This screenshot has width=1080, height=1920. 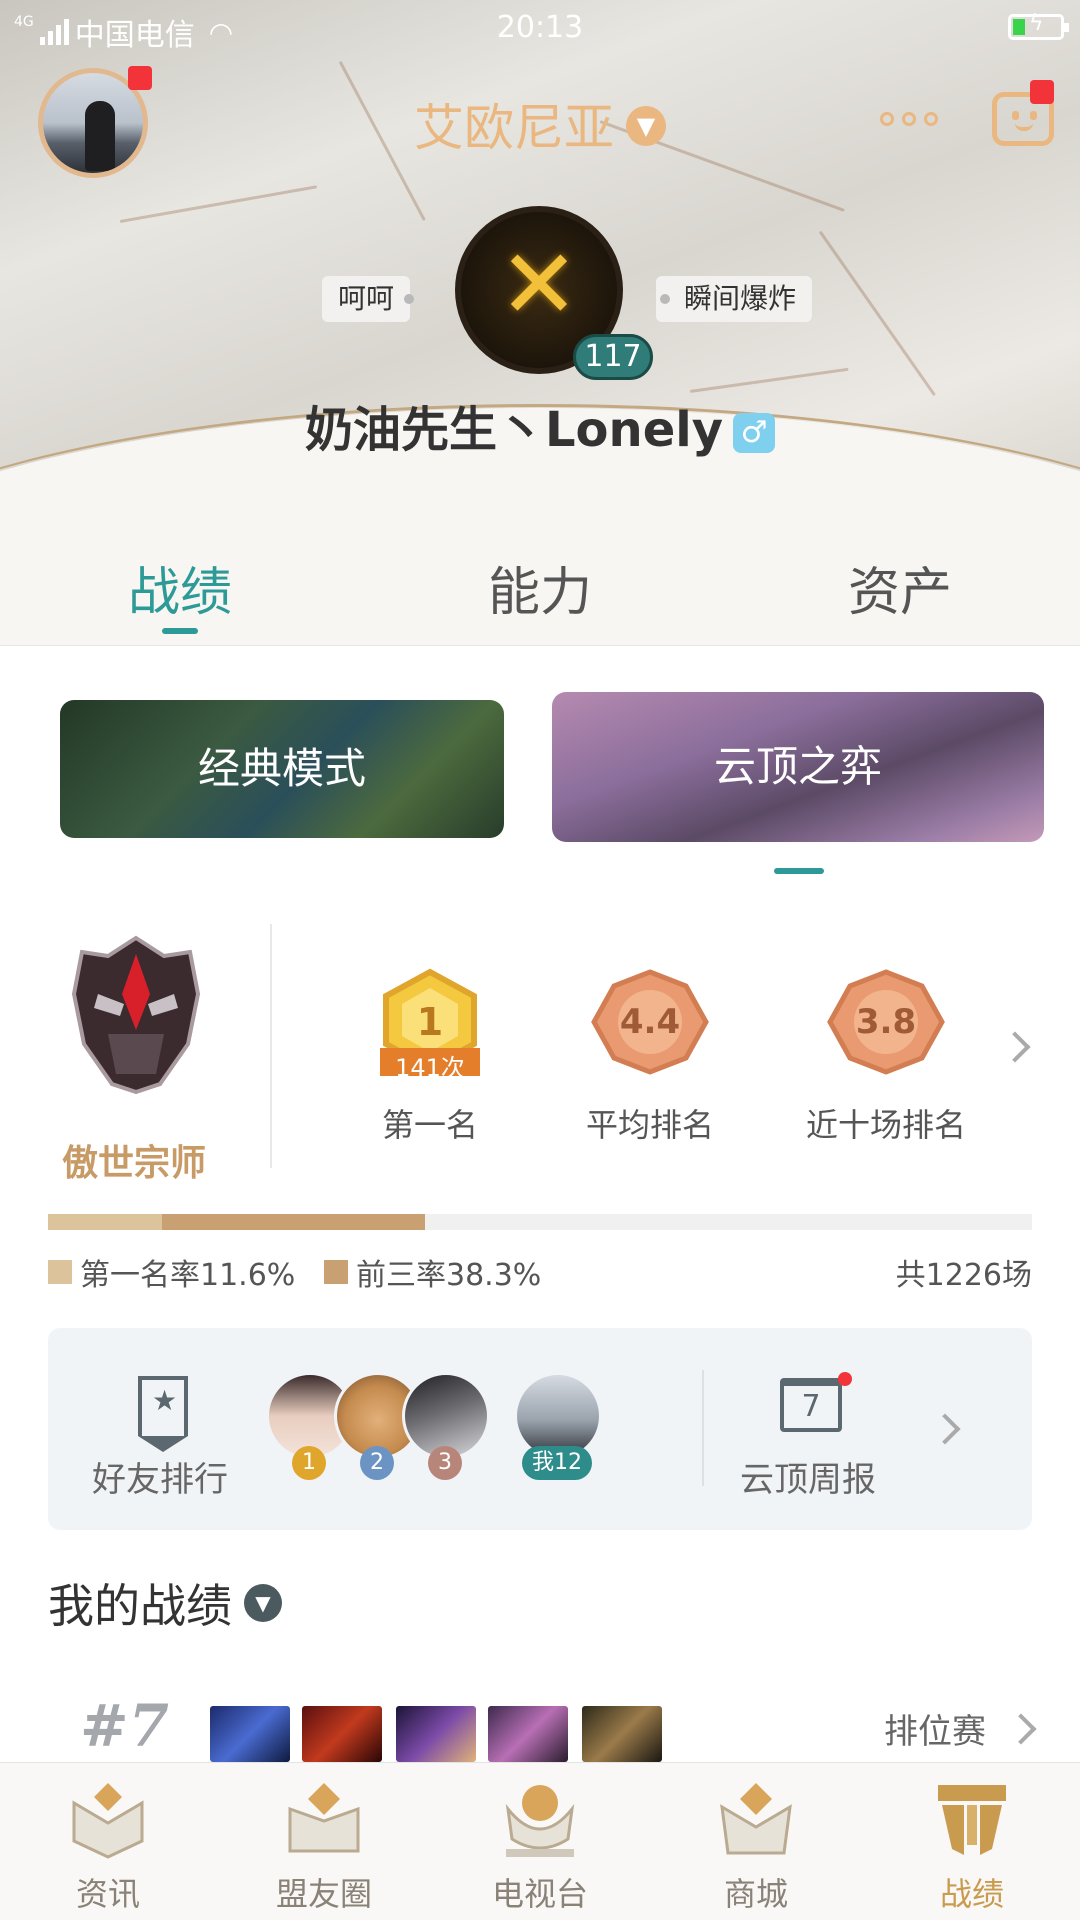 What do you see at coordinates (798, 767) in the screenshot?
I see `mode-tft-button: 云顶之弈` at bounding box center [798, 767].